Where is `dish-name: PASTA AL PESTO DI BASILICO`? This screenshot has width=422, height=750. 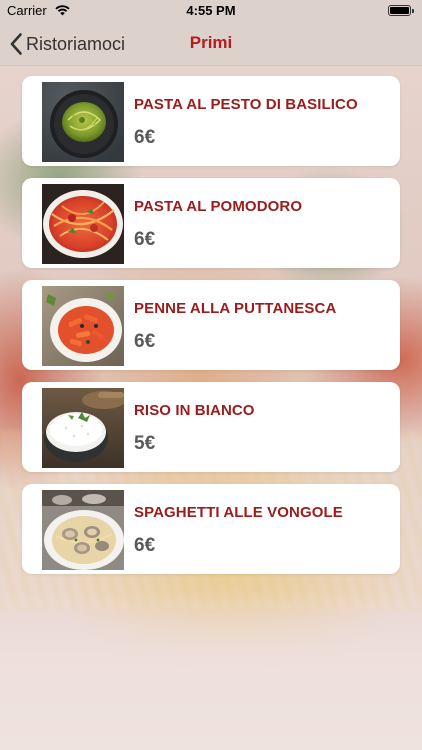 dish-name: PASTA AL PESTO DI BASILICO is located at coordinates (246, 104).